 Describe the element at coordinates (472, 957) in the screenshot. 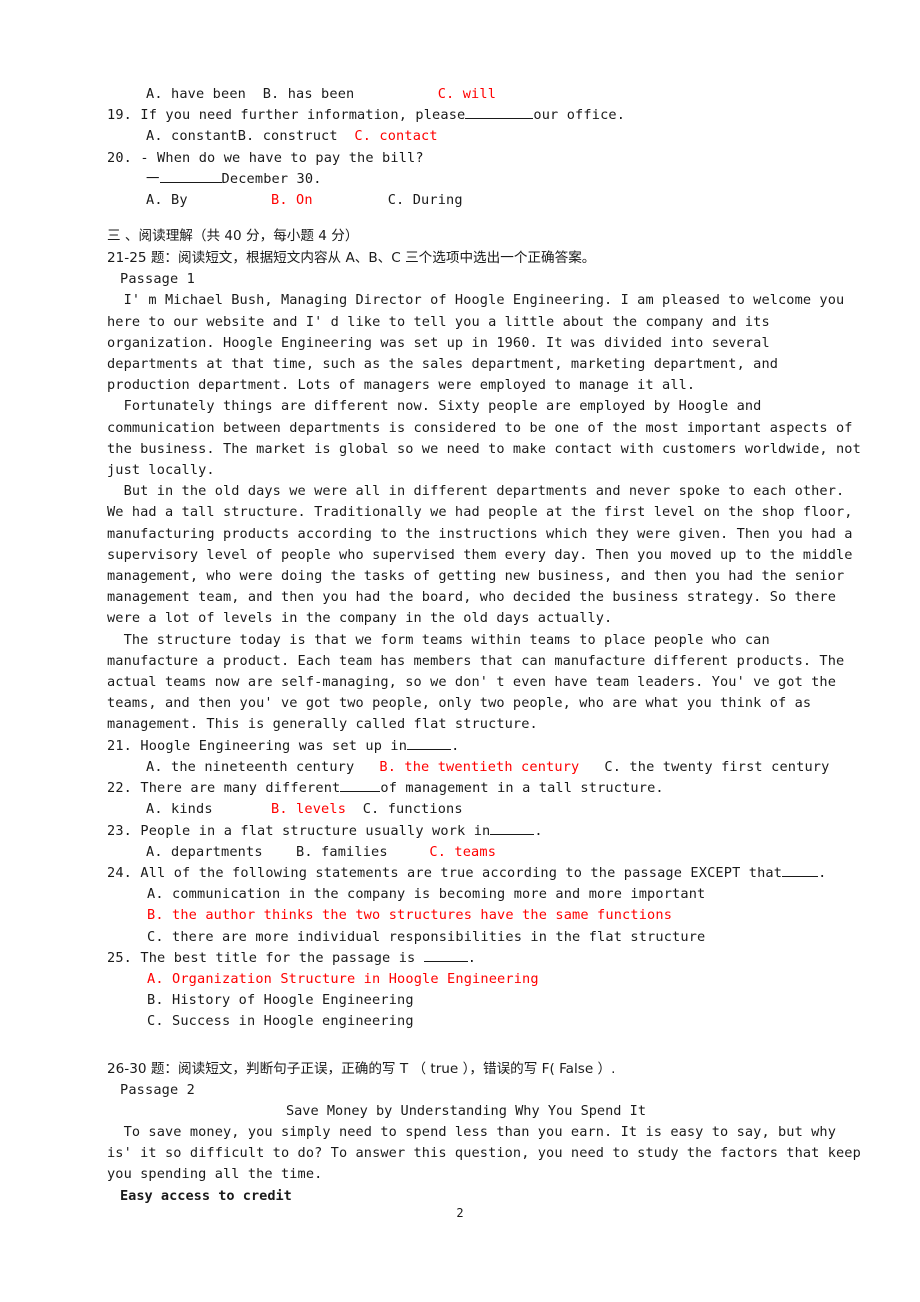

I see `question-25-text-after: .` at that location.